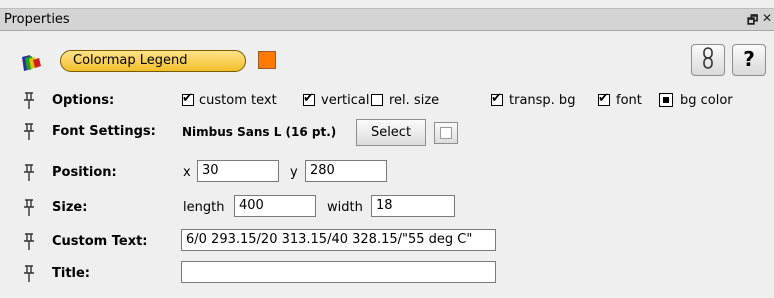 This screenshot has height=298, width=774. Describe the element at coordinates (345, 207) in the screenshot. I see `width-label: width` at that location.